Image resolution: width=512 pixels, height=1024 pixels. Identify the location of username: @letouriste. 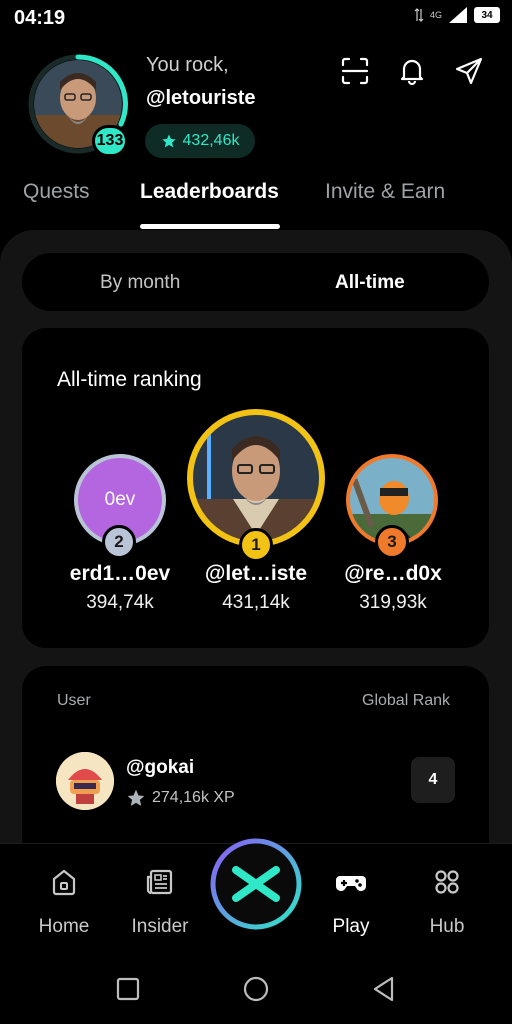
(201, 98).